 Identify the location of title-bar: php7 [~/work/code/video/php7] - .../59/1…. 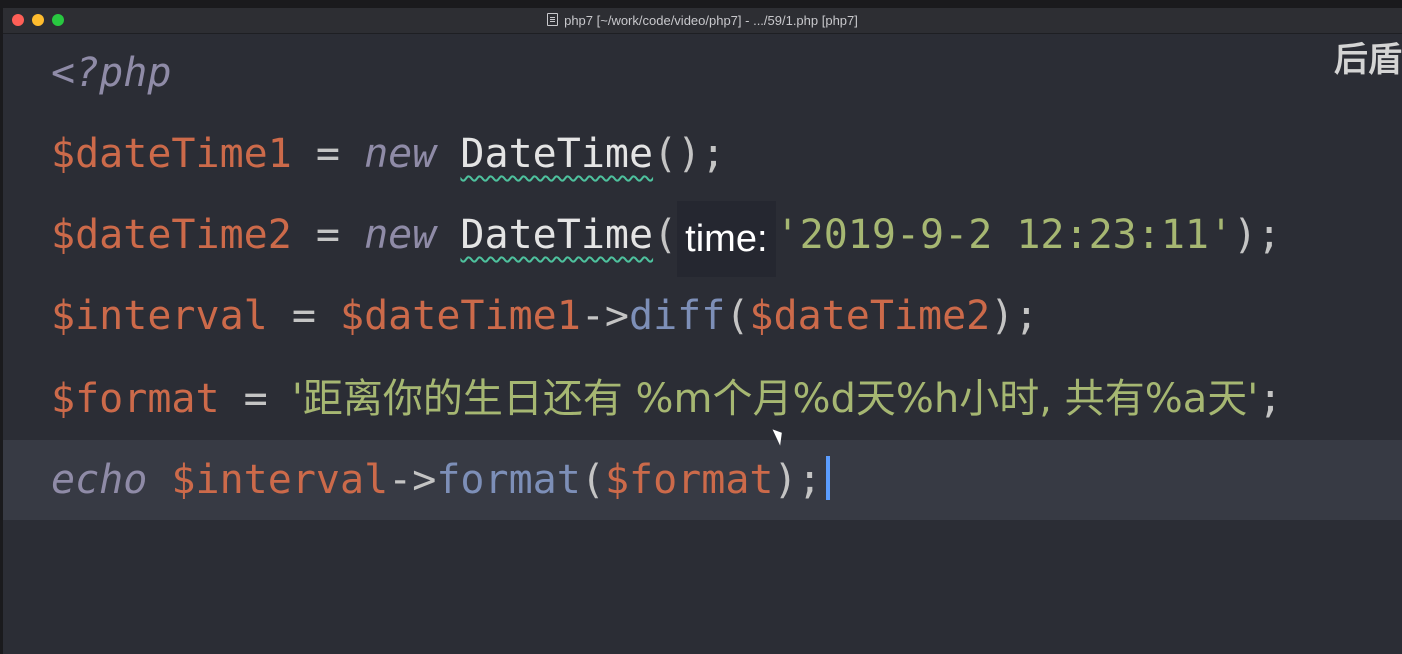
(702, 21).